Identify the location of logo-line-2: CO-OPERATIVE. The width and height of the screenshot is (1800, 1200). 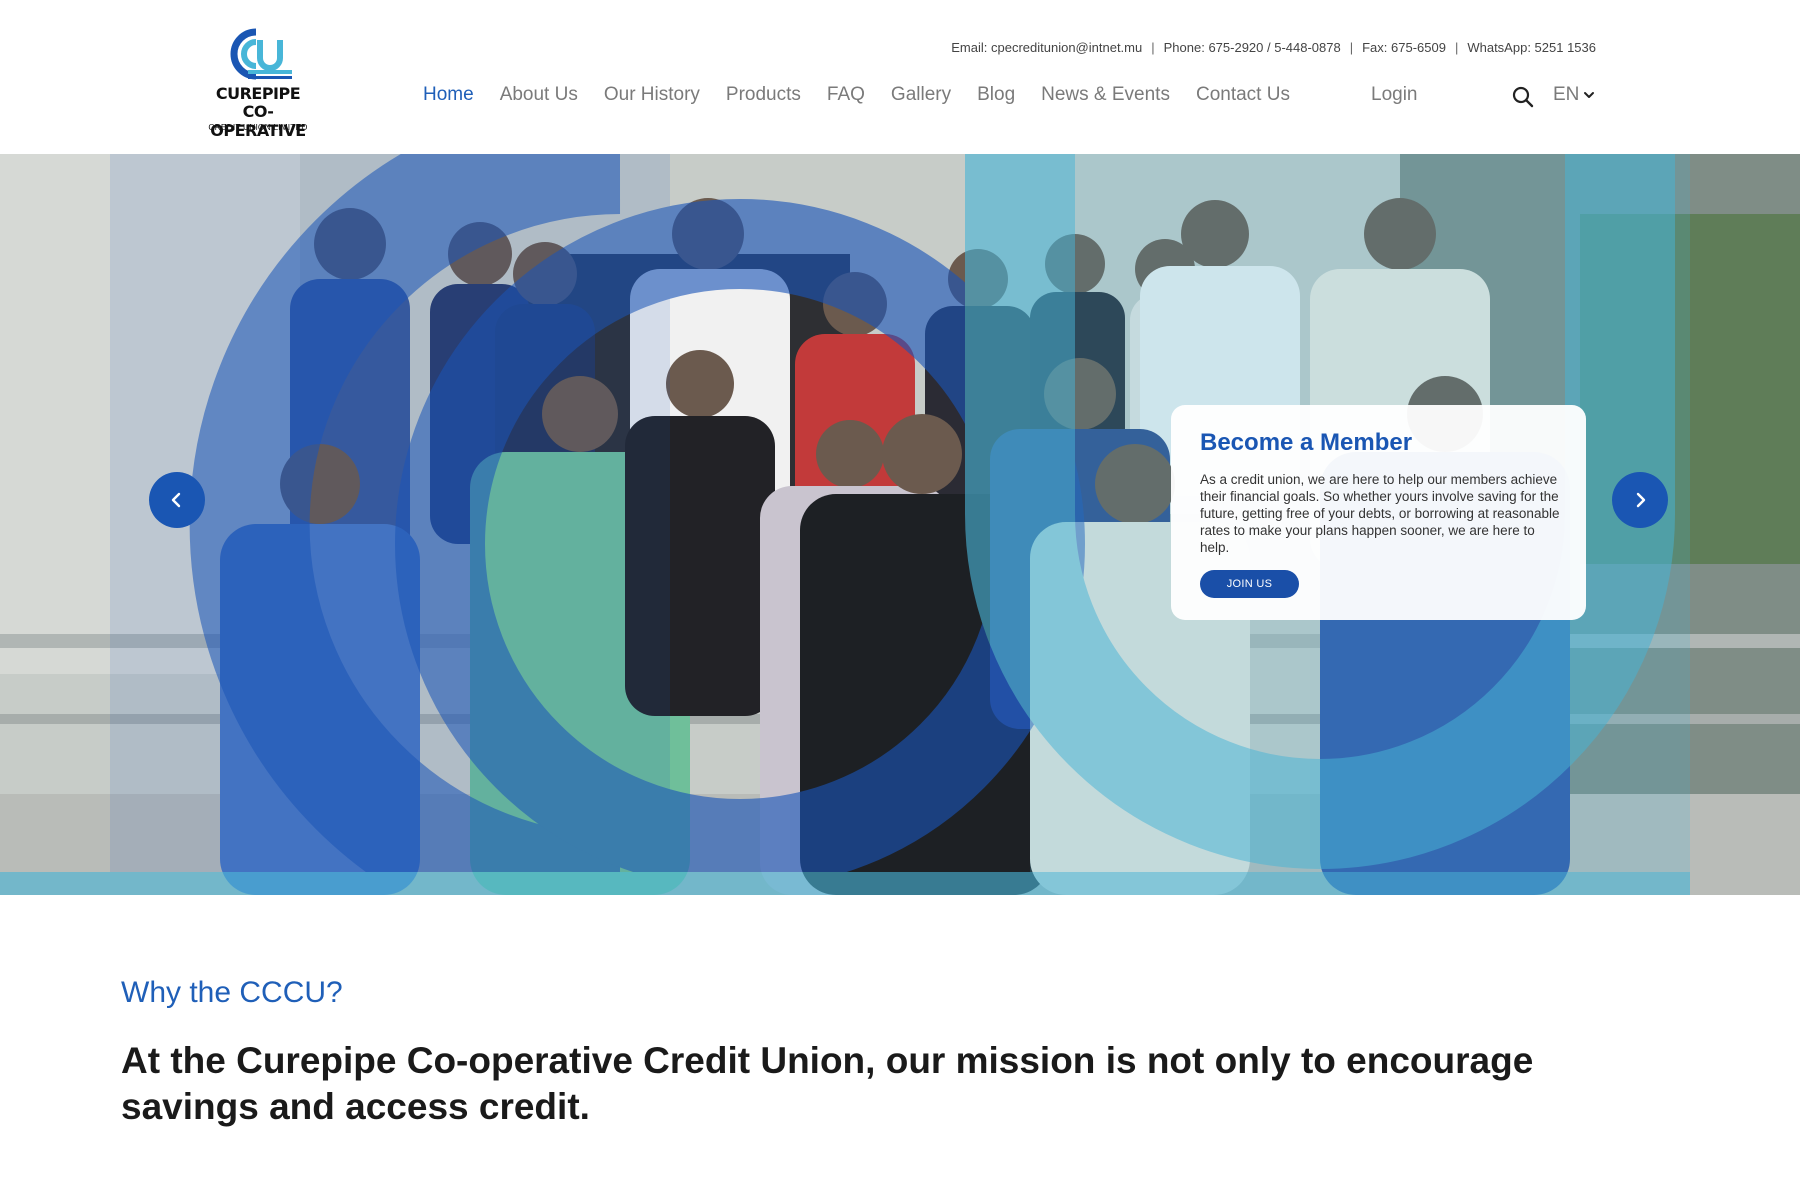
(258, 121).